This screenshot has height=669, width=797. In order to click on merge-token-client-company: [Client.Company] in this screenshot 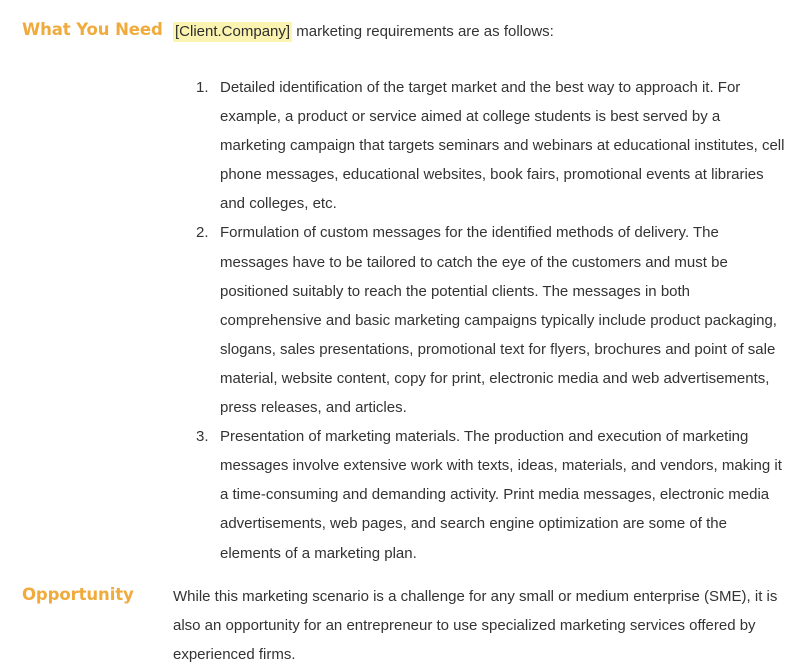, I will do `click(233, 32)`.